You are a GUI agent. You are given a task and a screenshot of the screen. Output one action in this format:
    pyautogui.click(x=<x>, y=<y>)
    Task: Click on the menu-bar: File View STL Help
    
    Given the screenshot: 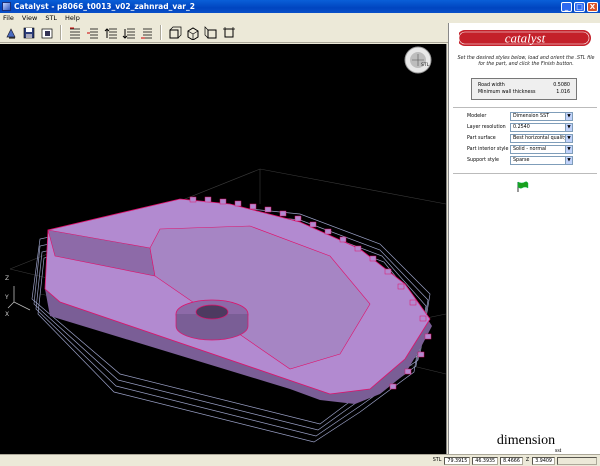 What is the action you would take?
    pyautogui.click(x=300, y=18)
    